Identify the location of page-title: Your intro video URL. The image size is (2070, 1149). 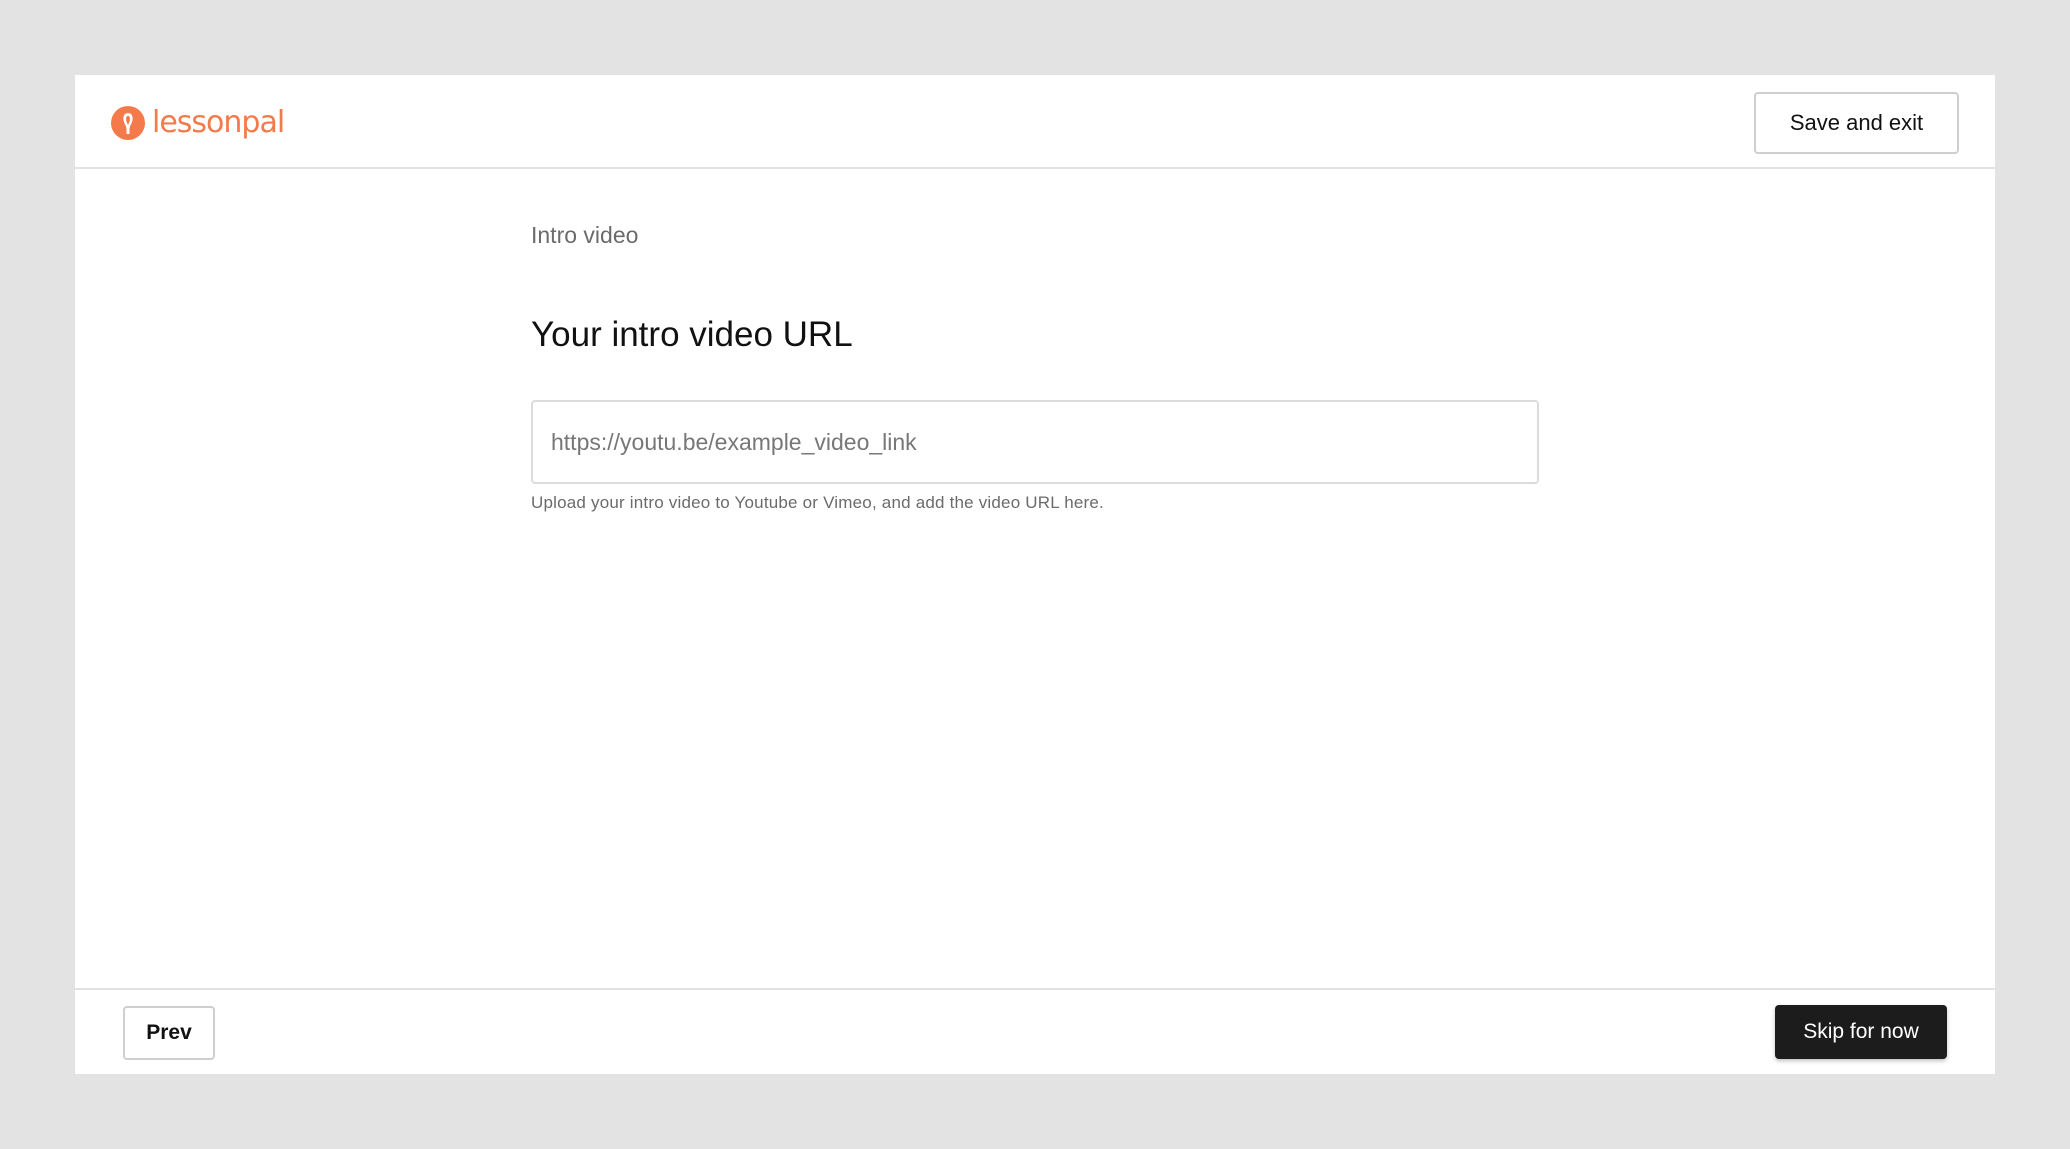
(692, 334).